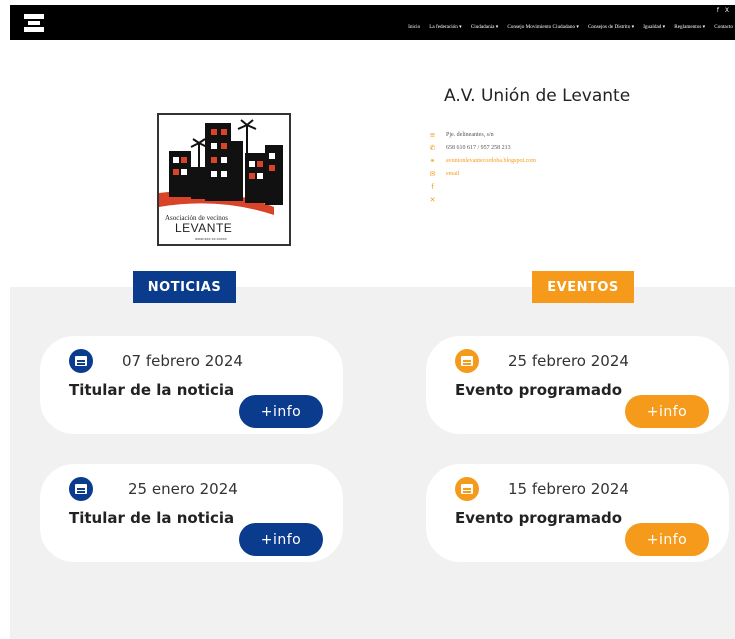 This screenshot has width=735, height=639. I want to click on logo-caption-small: www.sxx.xx.xxxxx, so click(211, 238).